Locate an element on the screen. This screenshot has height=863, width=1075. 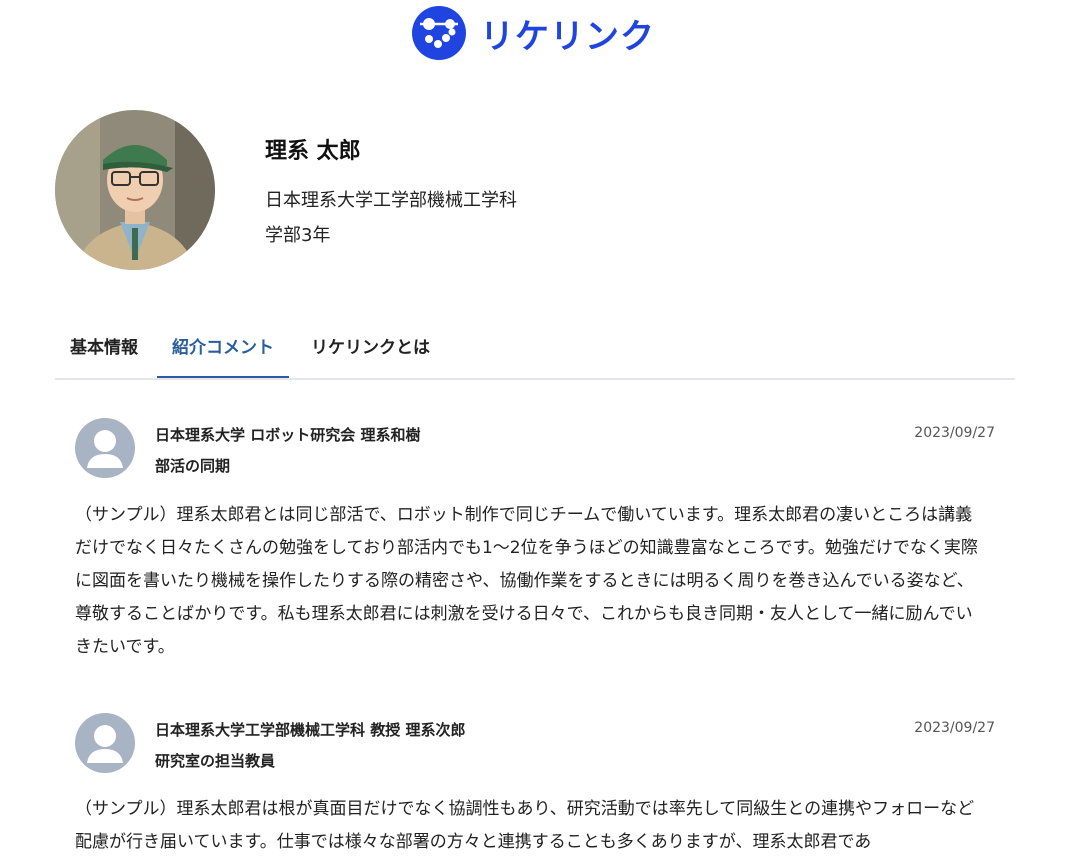
profile-year: 学部3年 is located at coordinates (298, 235).